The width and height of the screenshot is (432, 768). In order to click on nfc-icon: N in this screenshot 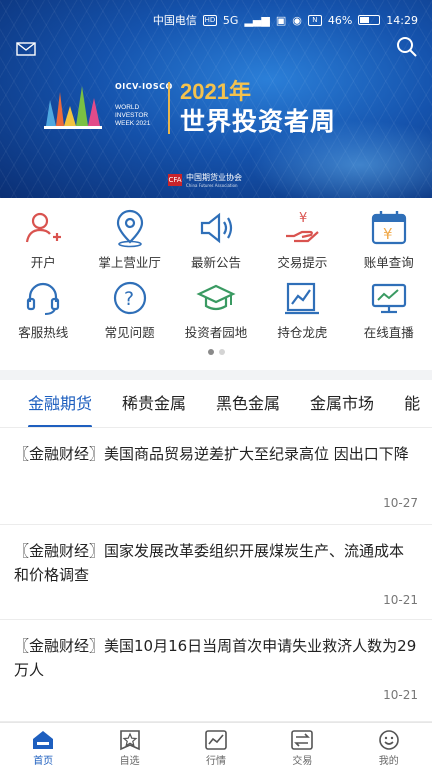, I will do `click(314, 20)`.